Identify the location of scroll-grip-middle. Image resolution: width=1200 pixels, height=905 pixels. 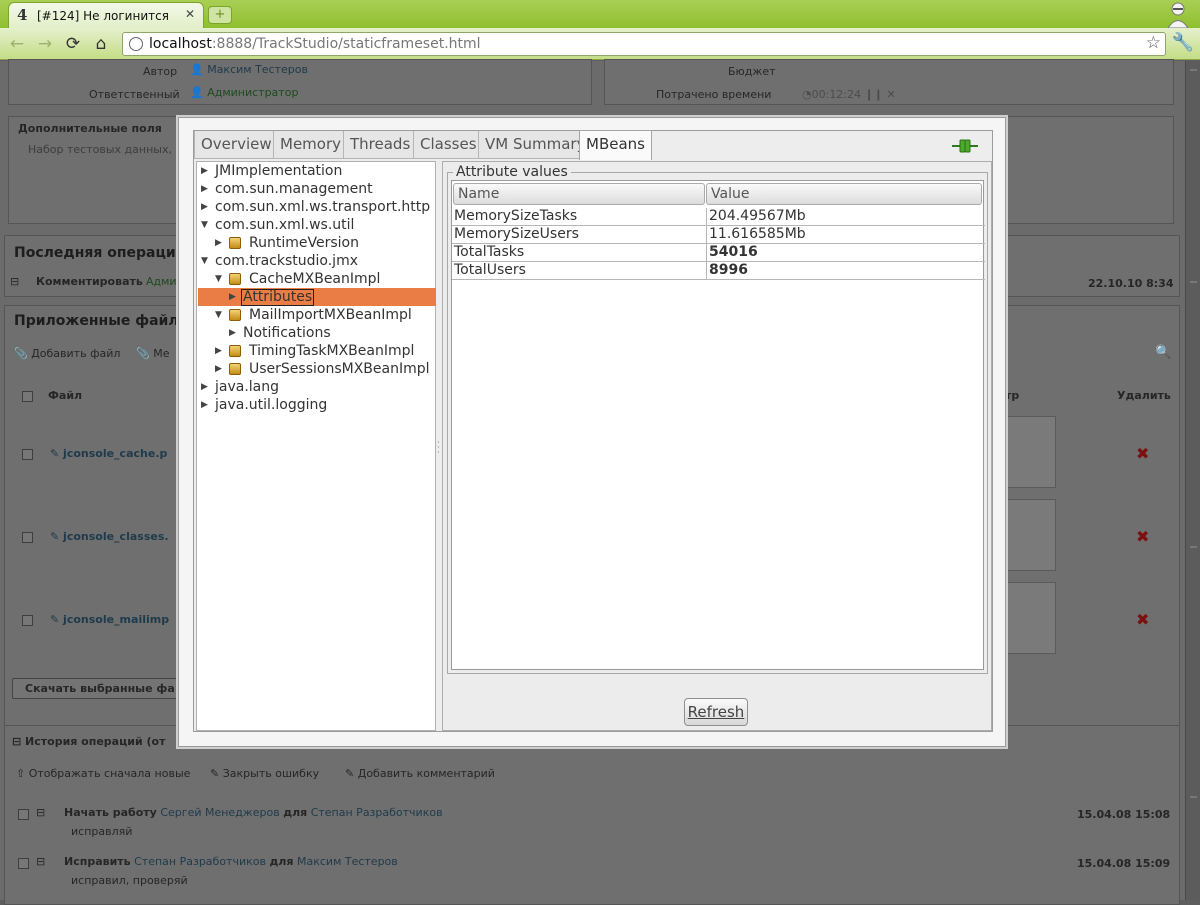
(1193, 547).